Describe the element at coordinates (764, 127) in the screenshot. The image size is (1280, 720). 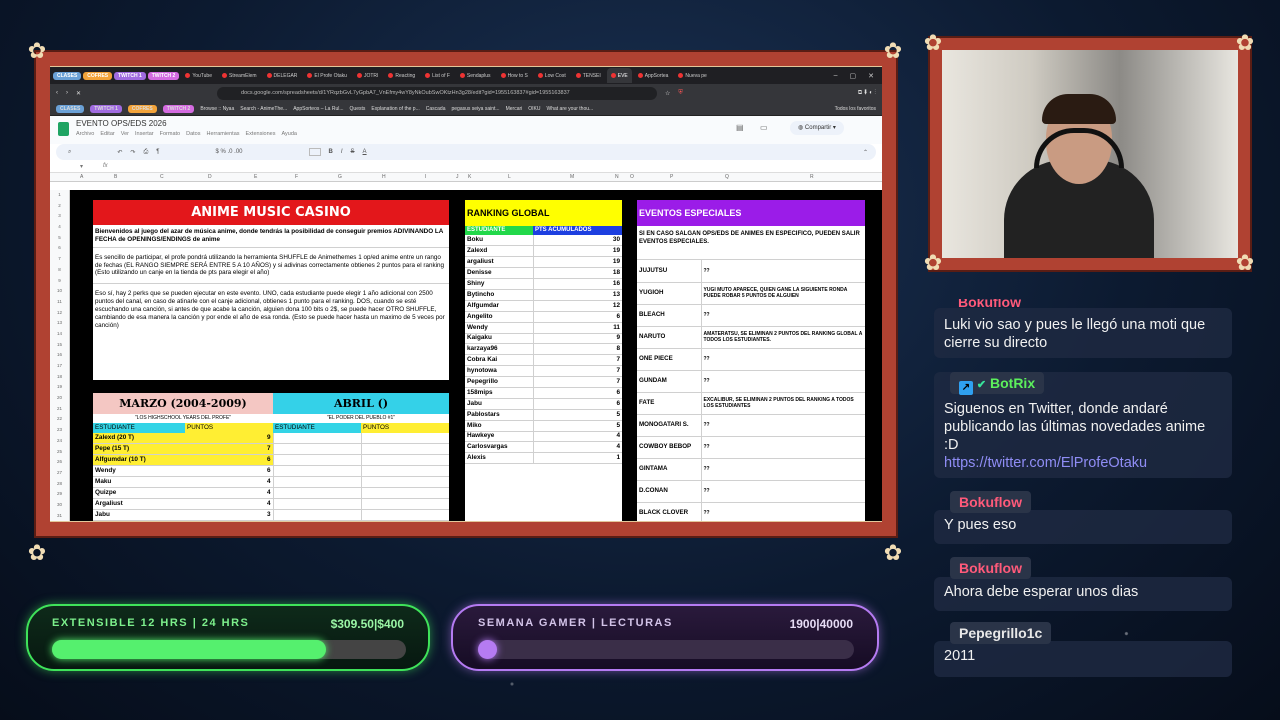
I see `meet-icon: ▭` at that location.